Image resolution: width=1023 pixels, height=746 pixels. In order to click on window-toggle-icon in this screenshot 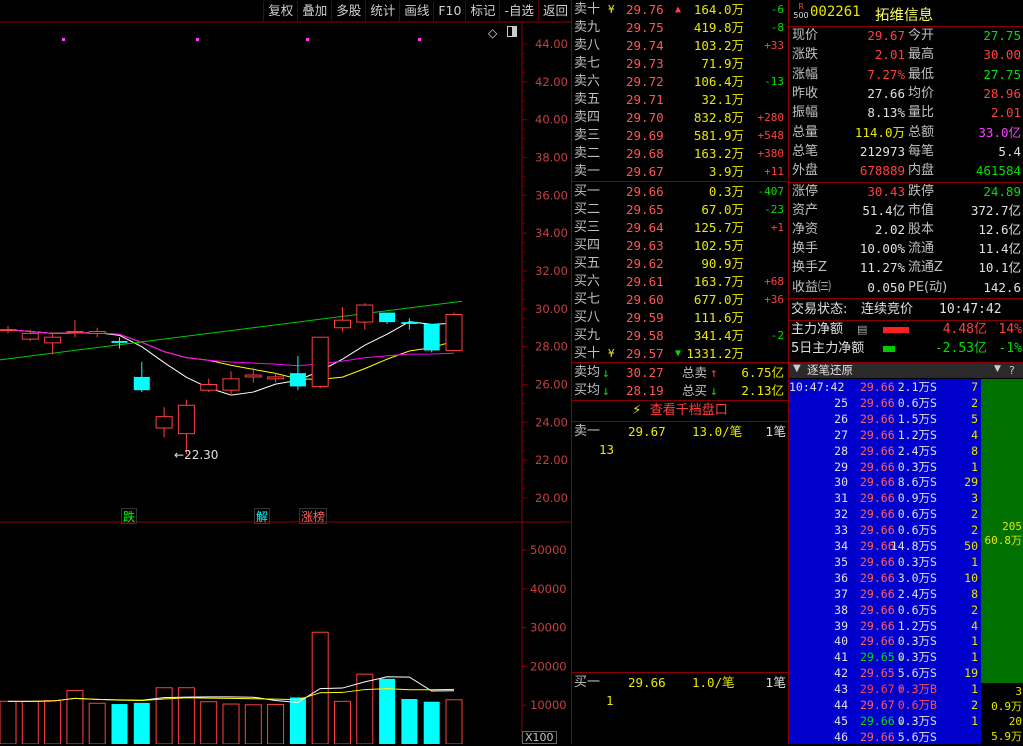, I will do `click(512, 31)`.